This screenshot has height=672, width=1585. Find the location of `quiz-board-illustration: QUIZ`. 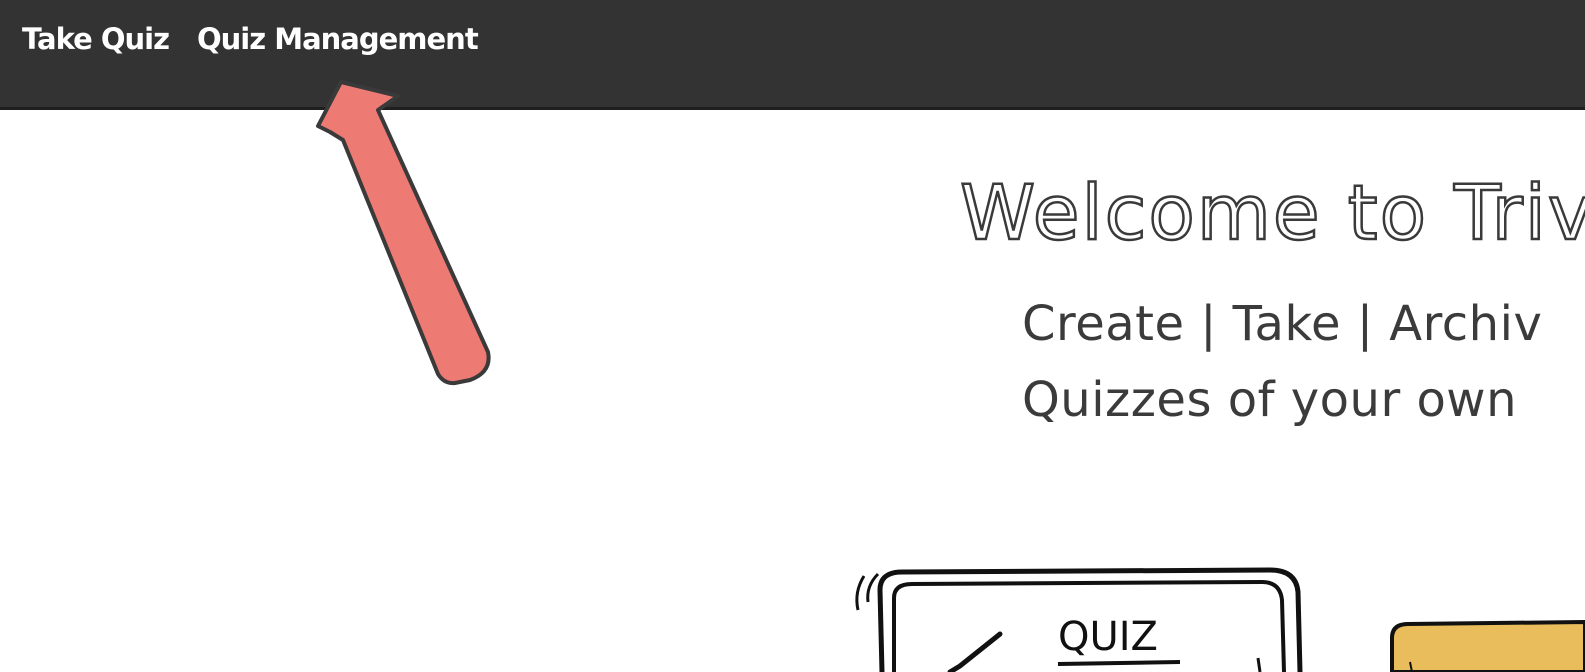

quiz-board-illustration: QUIZ is located at coordinates (1079, 619).